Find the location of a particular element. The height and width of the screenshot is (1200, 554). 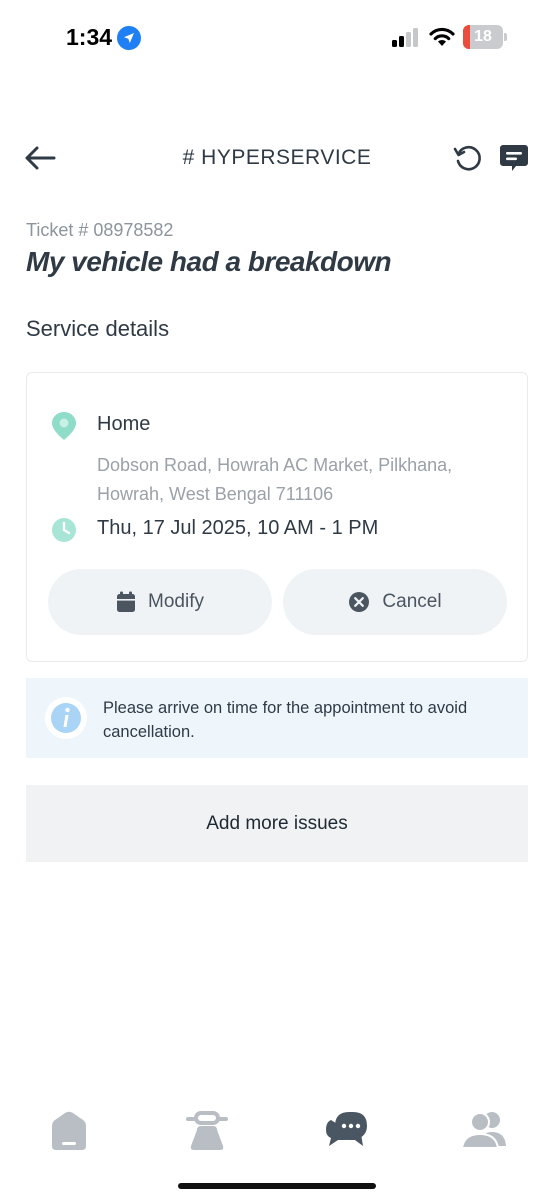

location-pin-icon is located at coordinates (64, 426).